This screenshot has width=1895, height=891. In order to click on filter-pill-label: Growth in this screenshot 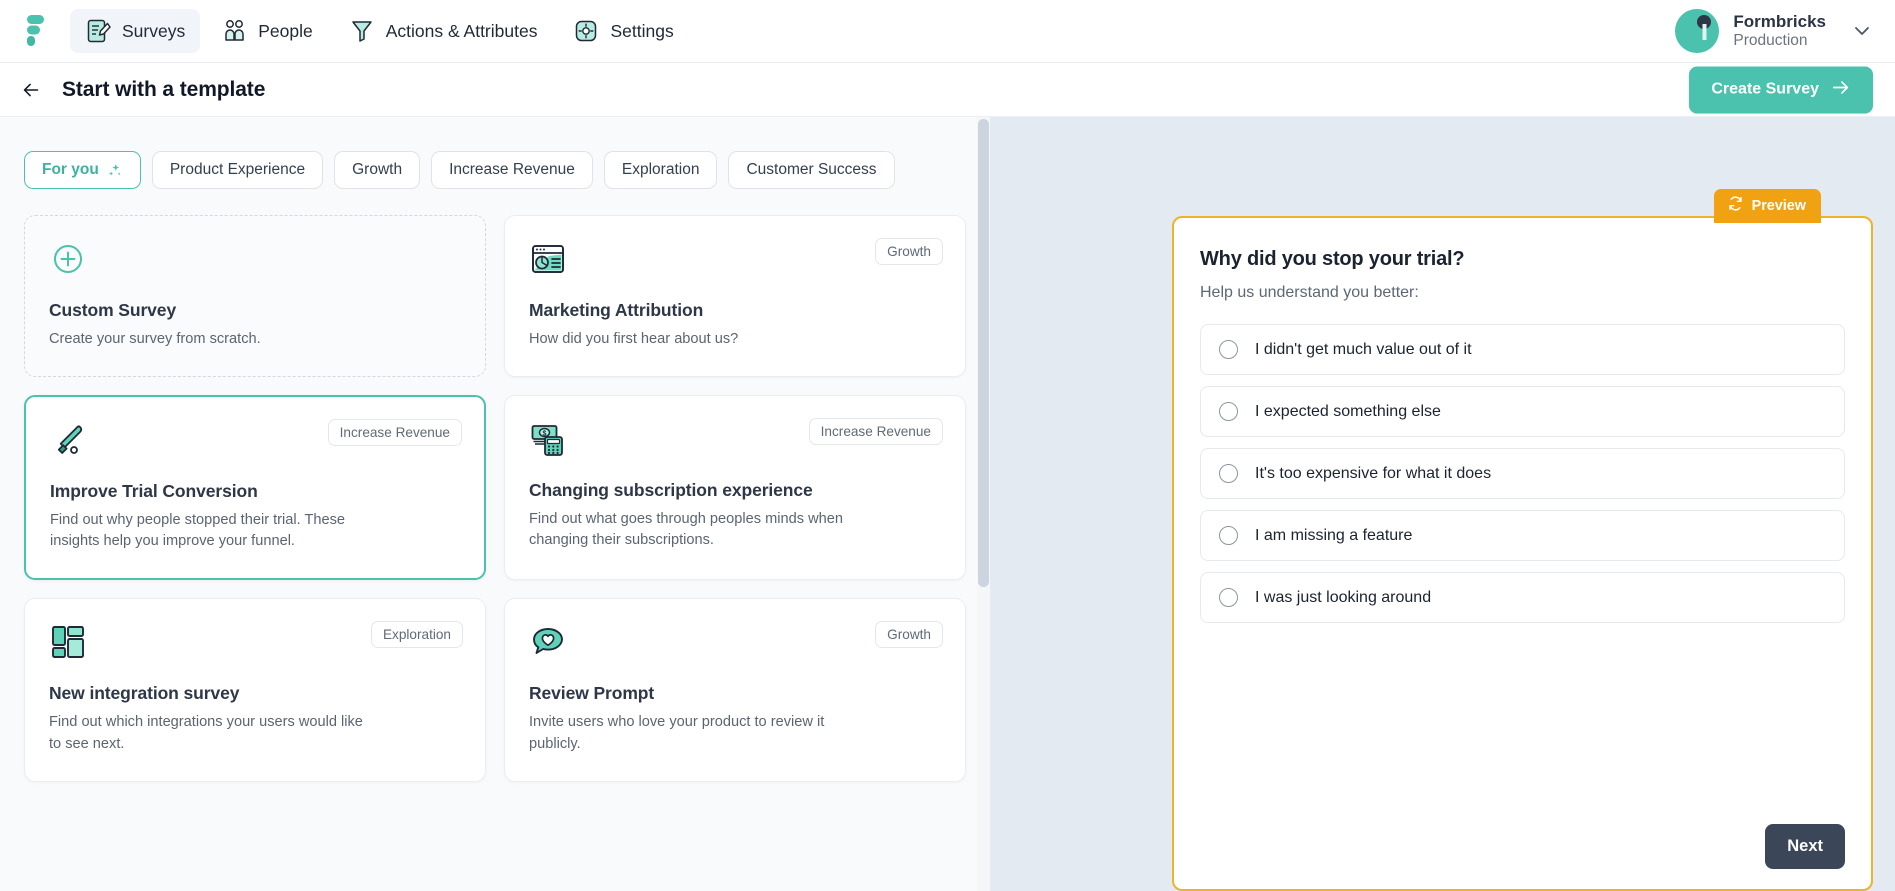, I will do `click(377, 169)`.